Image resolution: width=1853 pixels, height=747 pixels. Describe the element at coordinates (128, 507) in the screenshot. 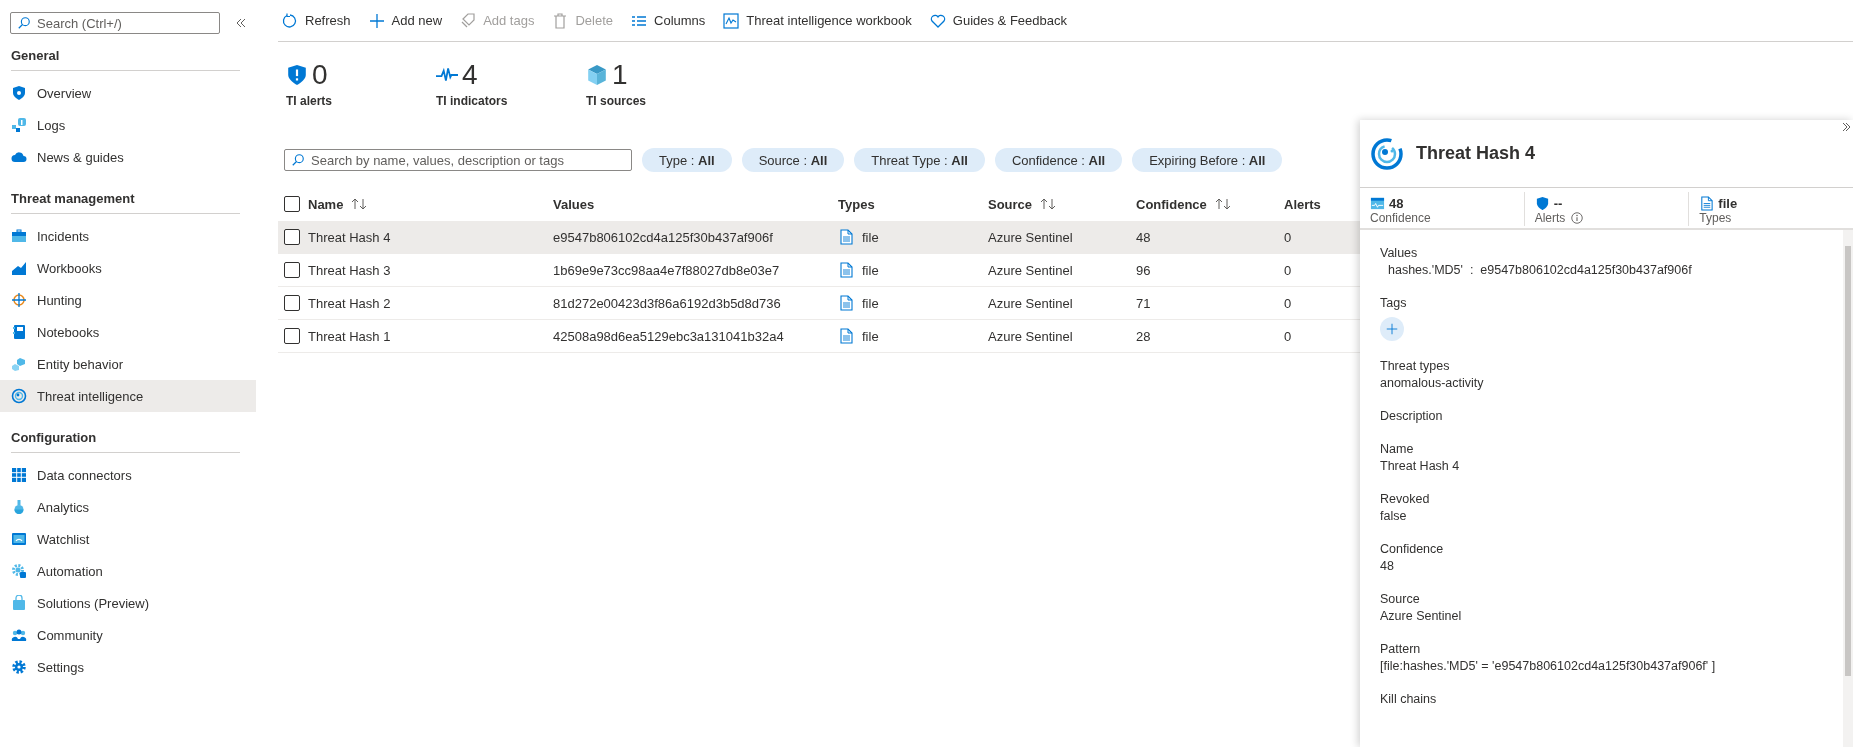

I see `nav-item: Analytics` at that location.